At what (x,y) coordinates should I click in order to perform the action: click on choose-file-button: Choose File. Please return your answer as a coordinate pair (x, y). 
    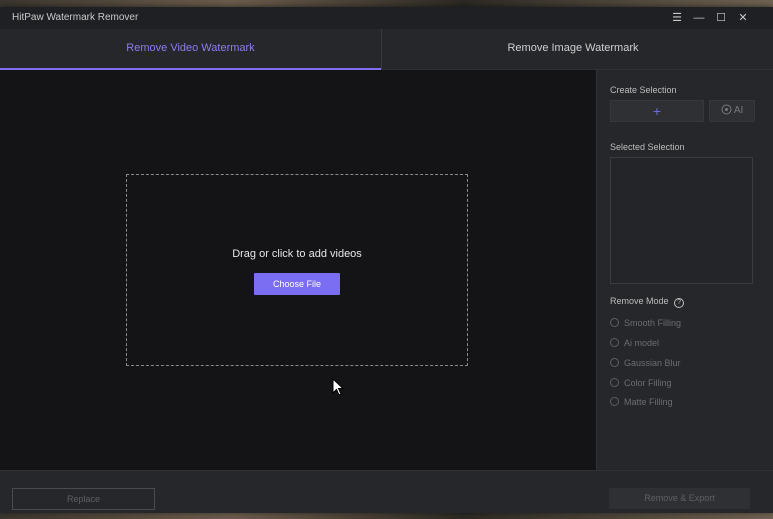
    Looking at the image, I should click on (297, 284).